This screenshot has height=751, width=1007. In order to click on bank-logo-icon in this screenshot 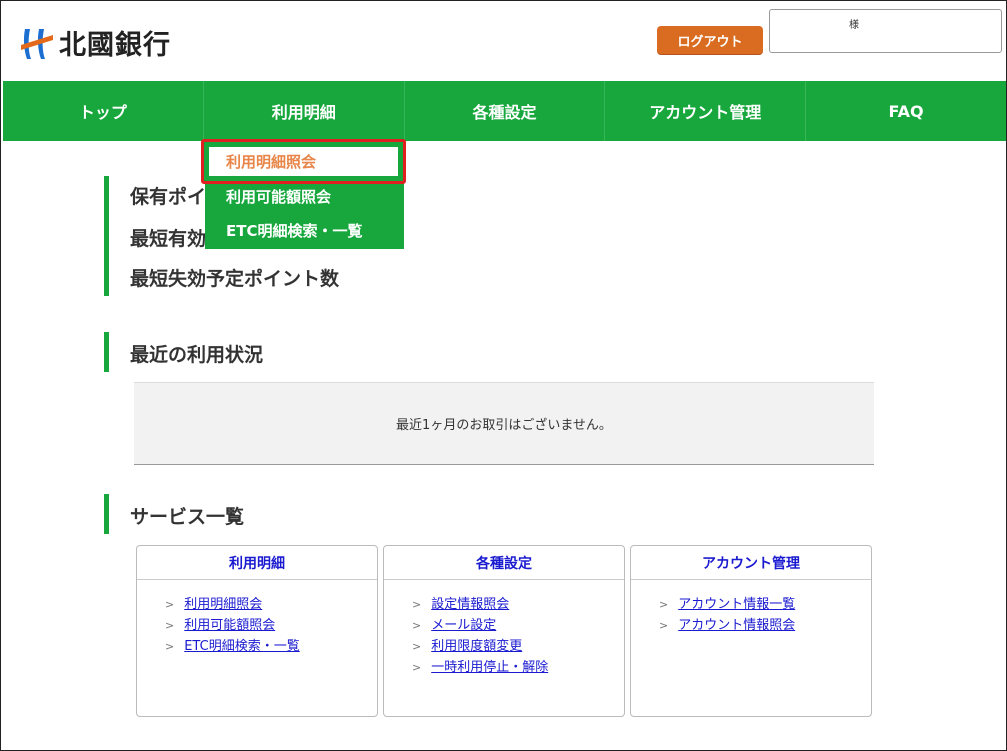, I will do `click(37, 43)`.